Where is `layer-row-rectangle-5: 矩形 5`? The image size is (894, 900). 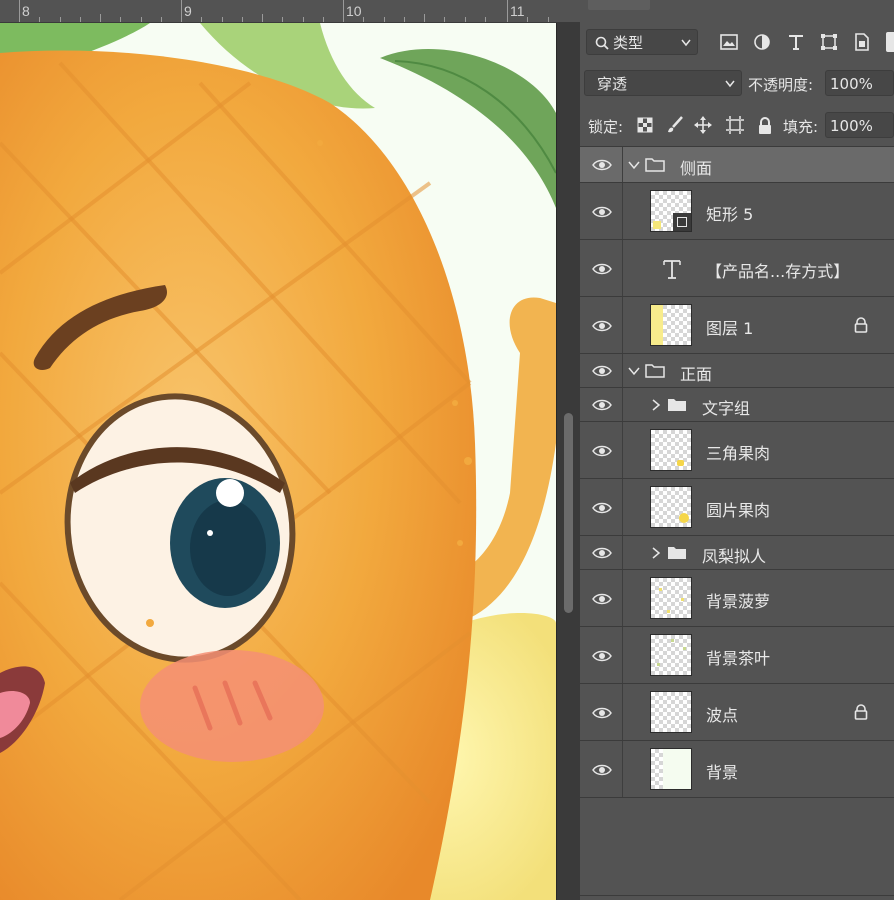 layer-row-rectangle-5: 矩形 5 is located at coordinates (737, 211).